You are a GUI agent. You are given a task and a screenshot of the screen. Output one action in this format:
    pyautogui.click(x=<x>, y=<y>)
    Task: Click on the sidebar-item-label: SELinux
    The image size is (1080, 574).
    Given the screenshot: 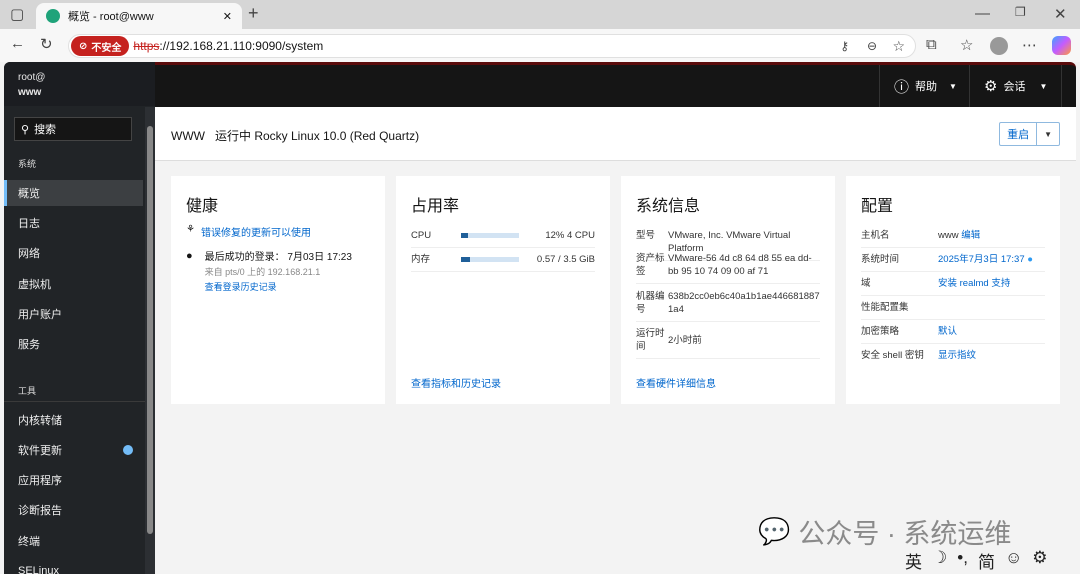 What is the action you would take?
    pyautogui.click(x=38, y=569)
    